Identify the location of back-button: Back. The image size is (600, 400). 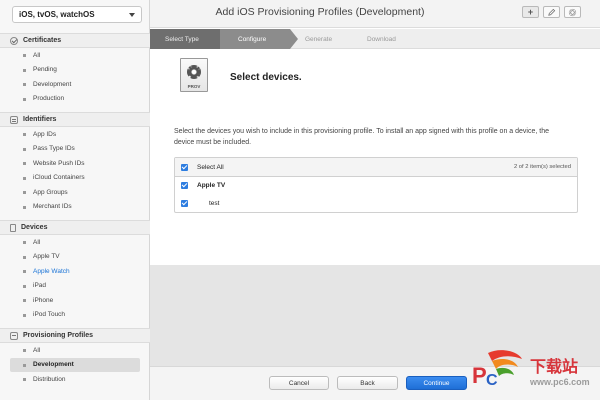
(367, 383).